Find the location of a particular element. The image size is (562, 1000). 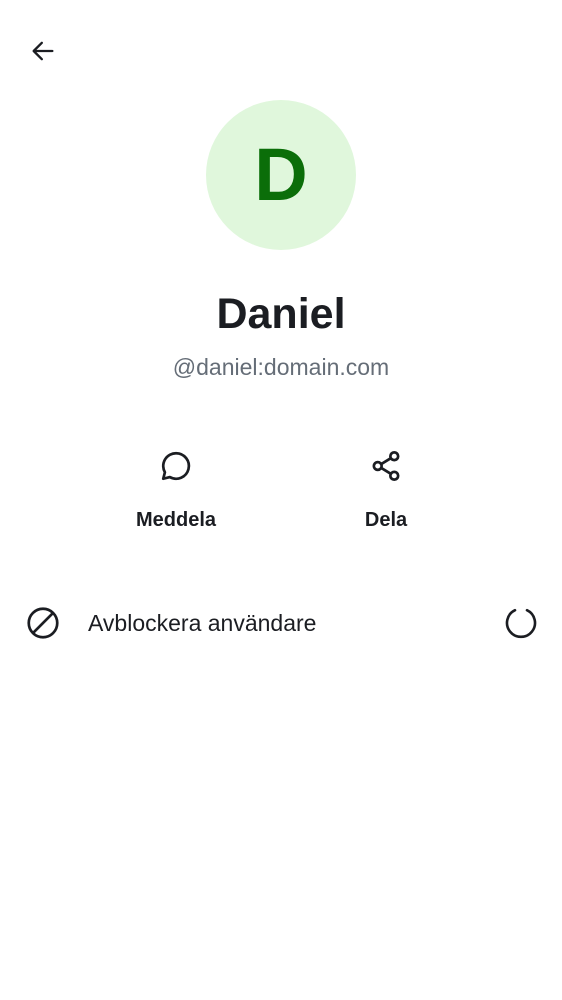

chat-bubble-icon is located at coordinates (176, 466).